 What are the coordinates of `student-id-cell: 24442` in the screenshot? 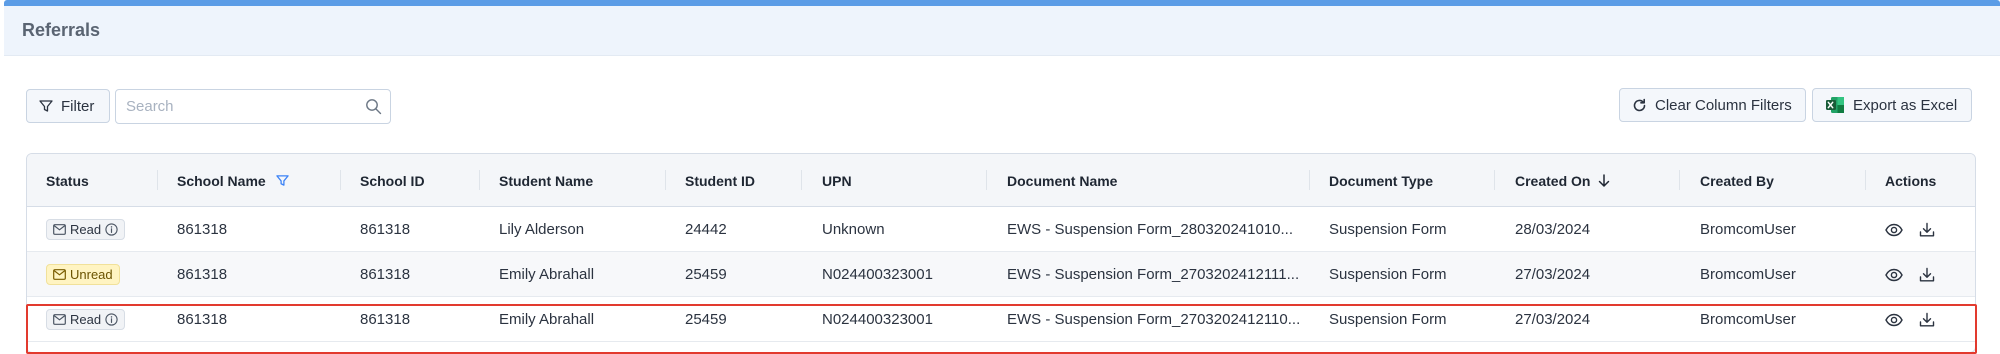 It's located at (706, 229).